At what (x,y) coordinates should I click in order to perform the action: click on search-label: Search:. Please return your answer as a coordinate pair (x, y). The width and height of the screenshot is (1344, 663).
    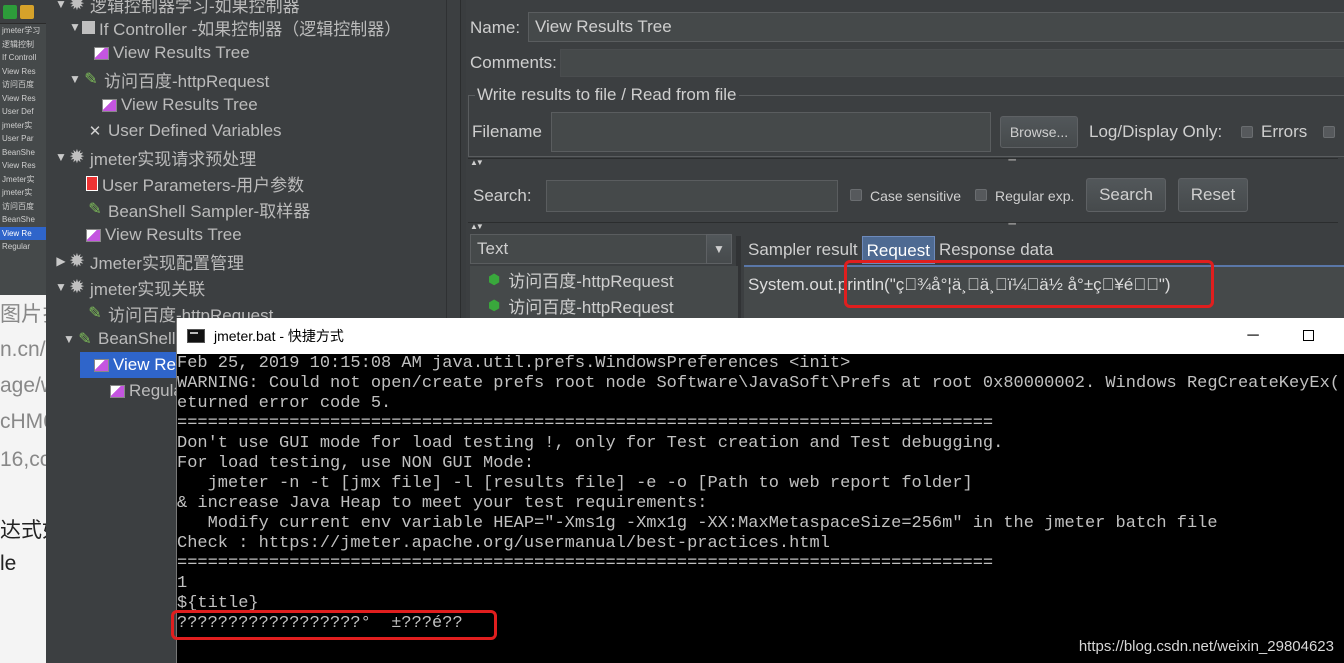
    Looking at the image, I should click on (502, 195).